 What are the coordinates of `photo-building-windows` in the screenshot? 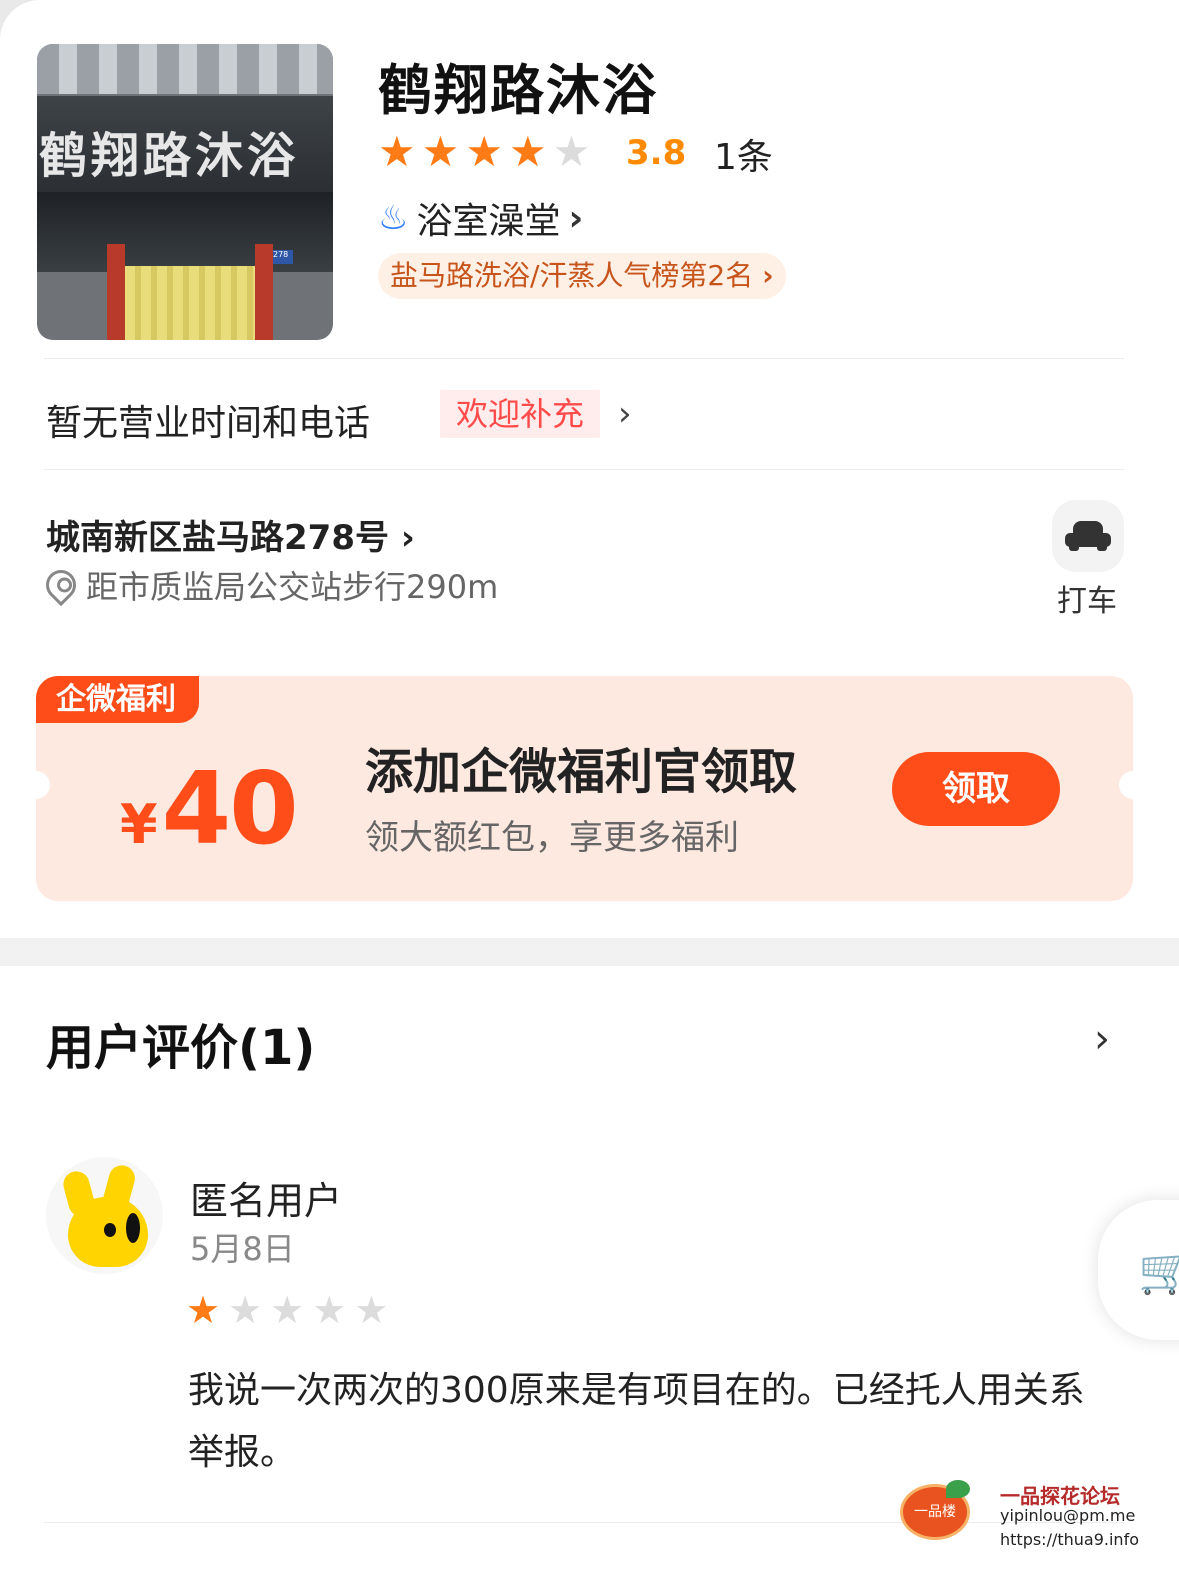 It's located at (185, 69).